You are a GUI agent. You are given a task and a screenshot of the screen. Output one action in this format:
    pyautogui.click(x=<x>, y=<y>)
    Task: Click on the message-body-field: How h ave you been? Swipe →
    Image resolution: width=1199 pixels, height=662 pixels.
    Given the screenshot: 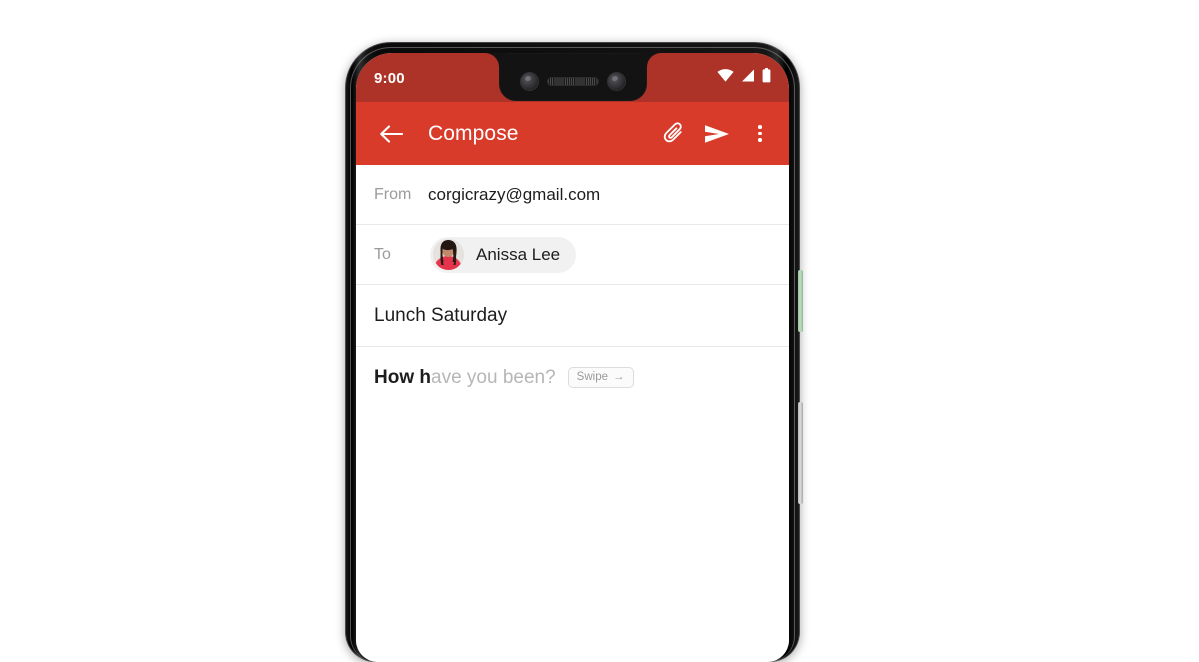 What is the action you would take?
    pyautogui.click(x=572, y=369)
    